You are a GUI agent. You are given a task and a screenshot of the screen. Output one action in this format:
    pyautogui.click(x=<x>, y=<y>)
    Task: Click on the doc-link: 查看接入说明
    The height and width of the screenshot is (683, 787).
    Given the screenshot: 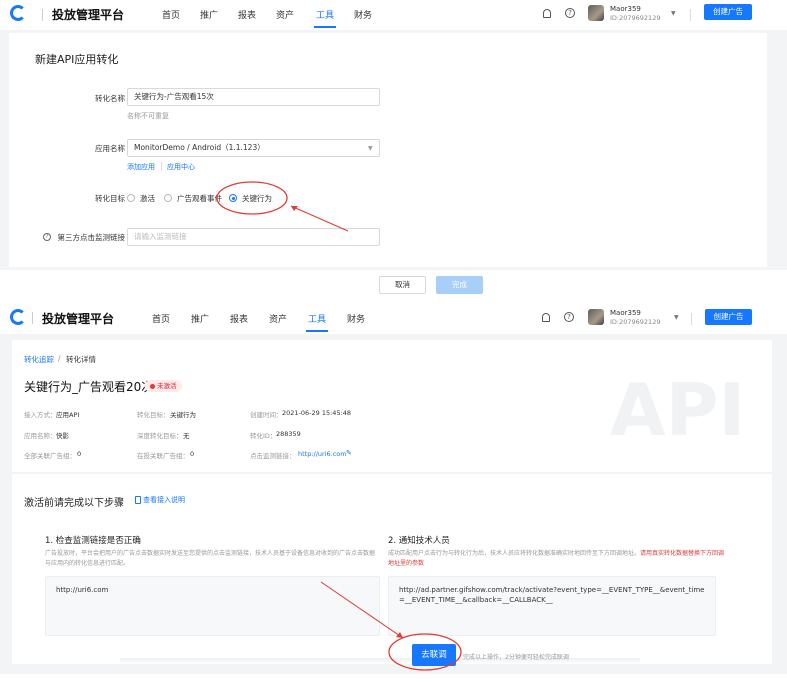 What is the action you would take?
    pyautogui.click(x=164, y=500)
    